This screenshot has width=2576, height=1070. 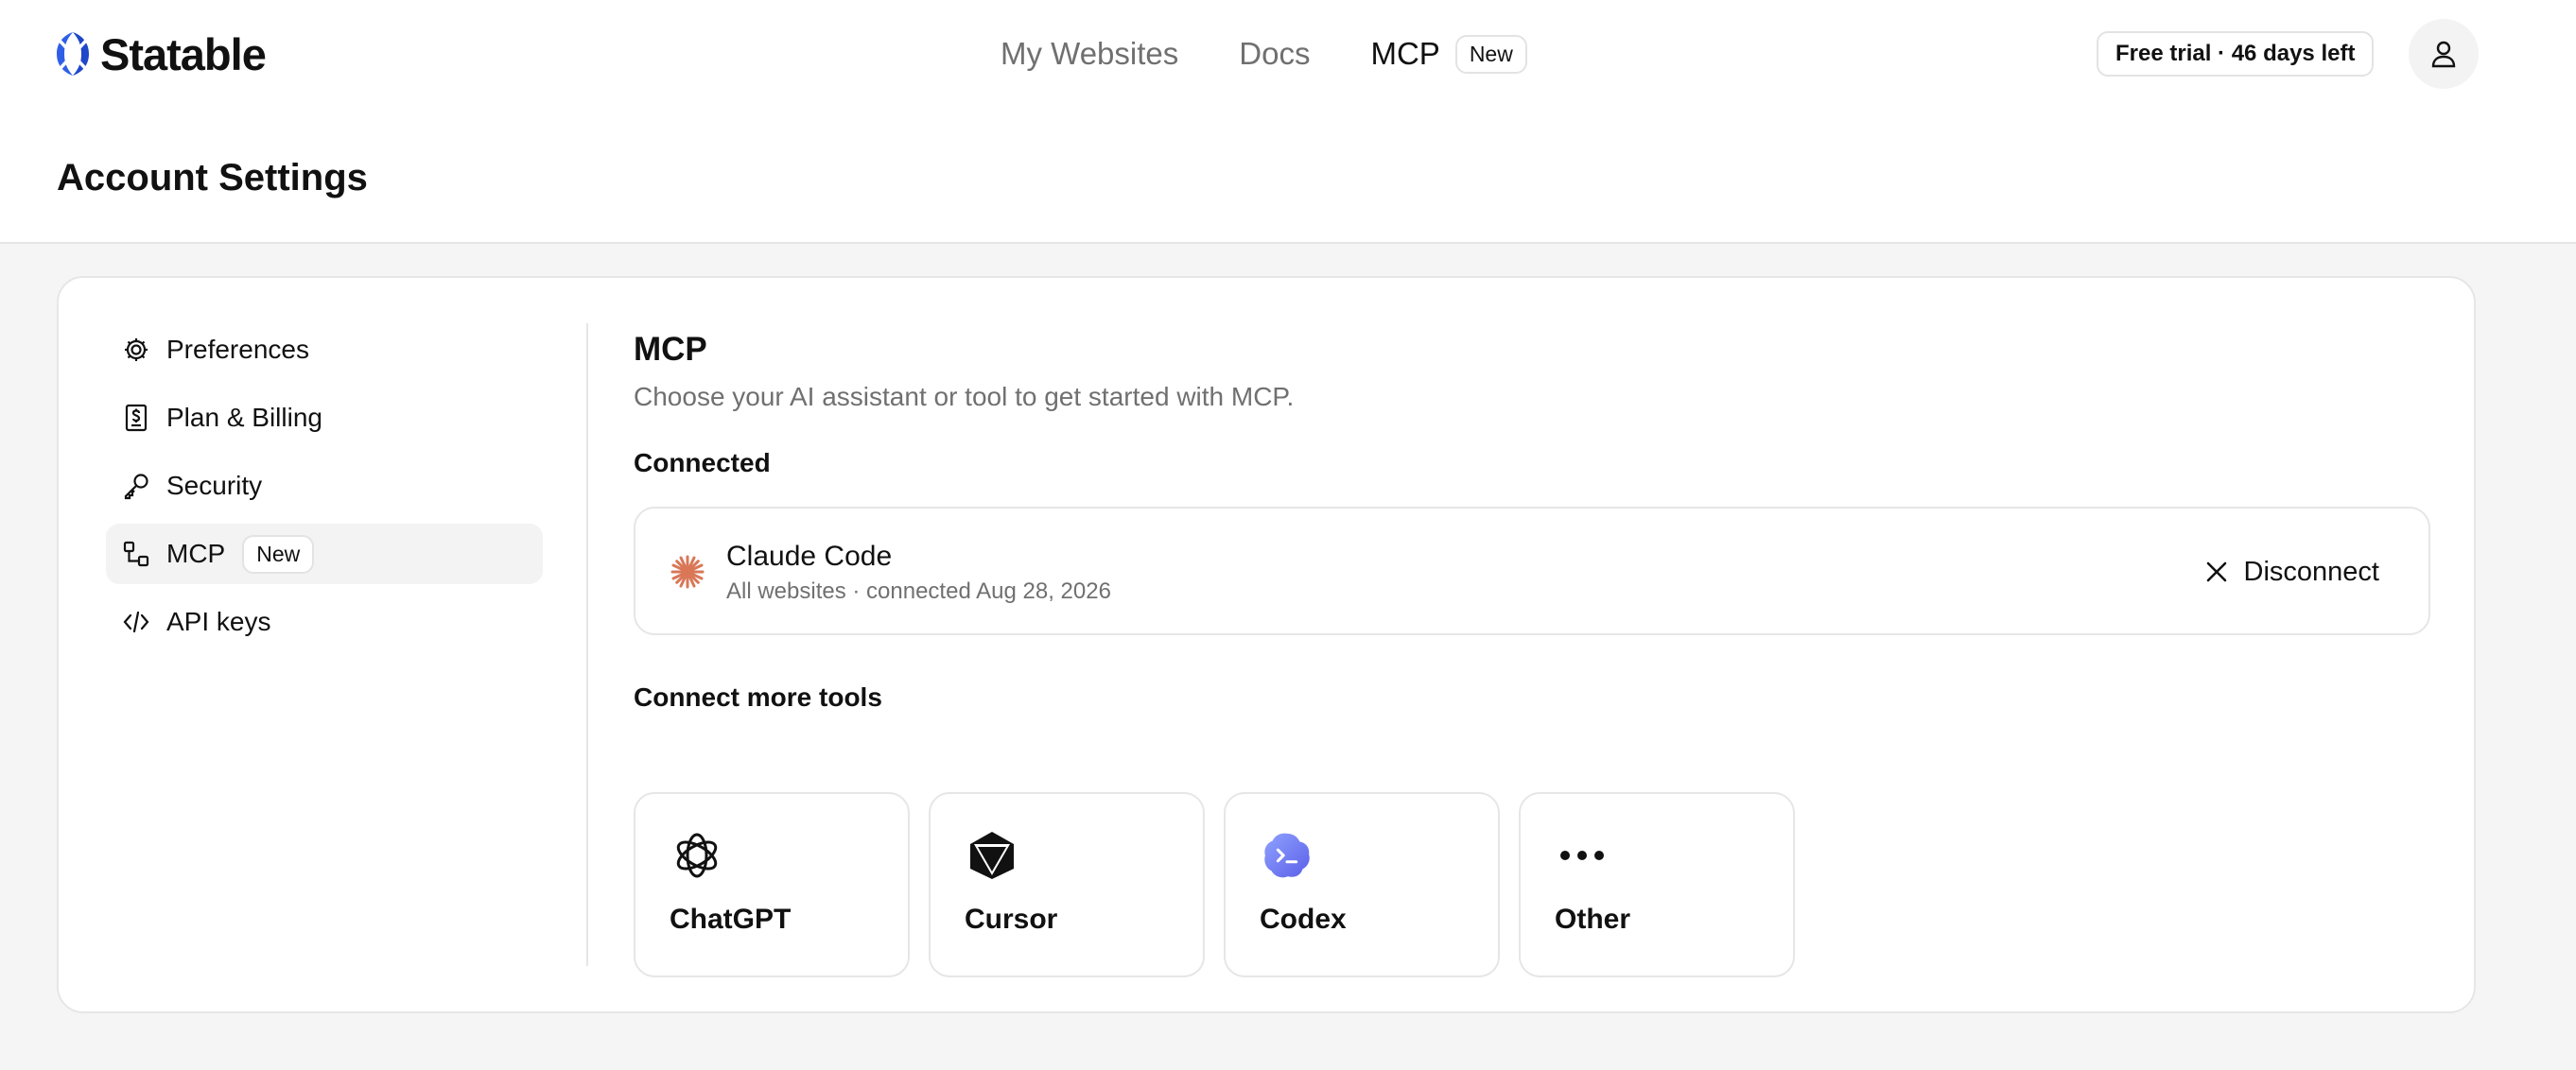 I want to click on connected-tool-meta: All websites · connected Aug 28, 2026, so click(x=918, y=591).